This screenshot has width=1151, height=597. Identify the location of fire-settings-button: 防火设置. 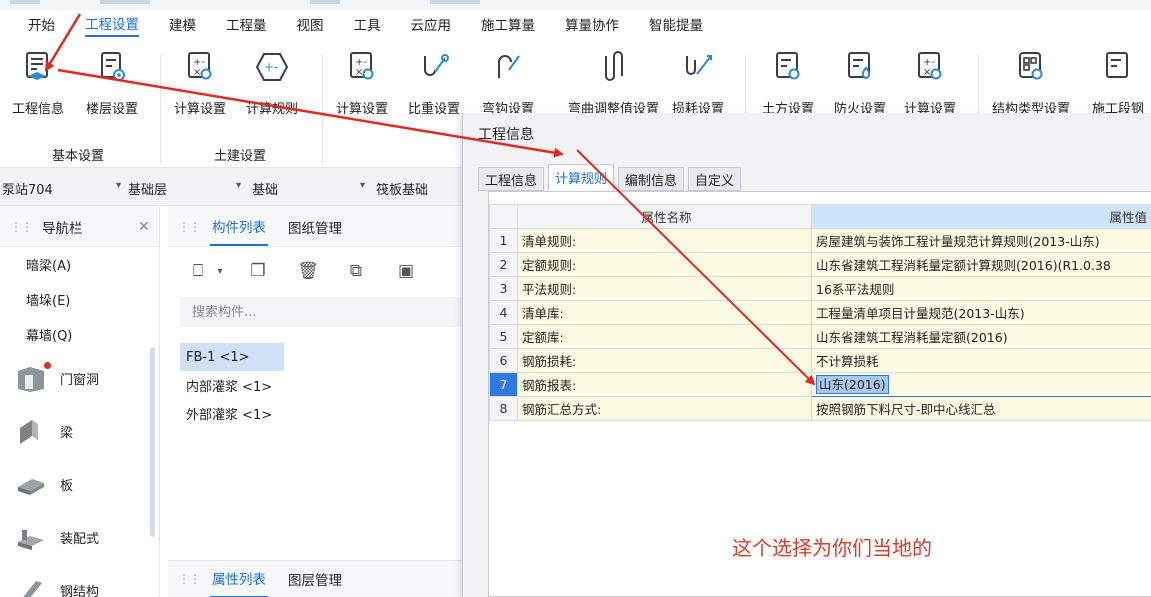
(860, 84).